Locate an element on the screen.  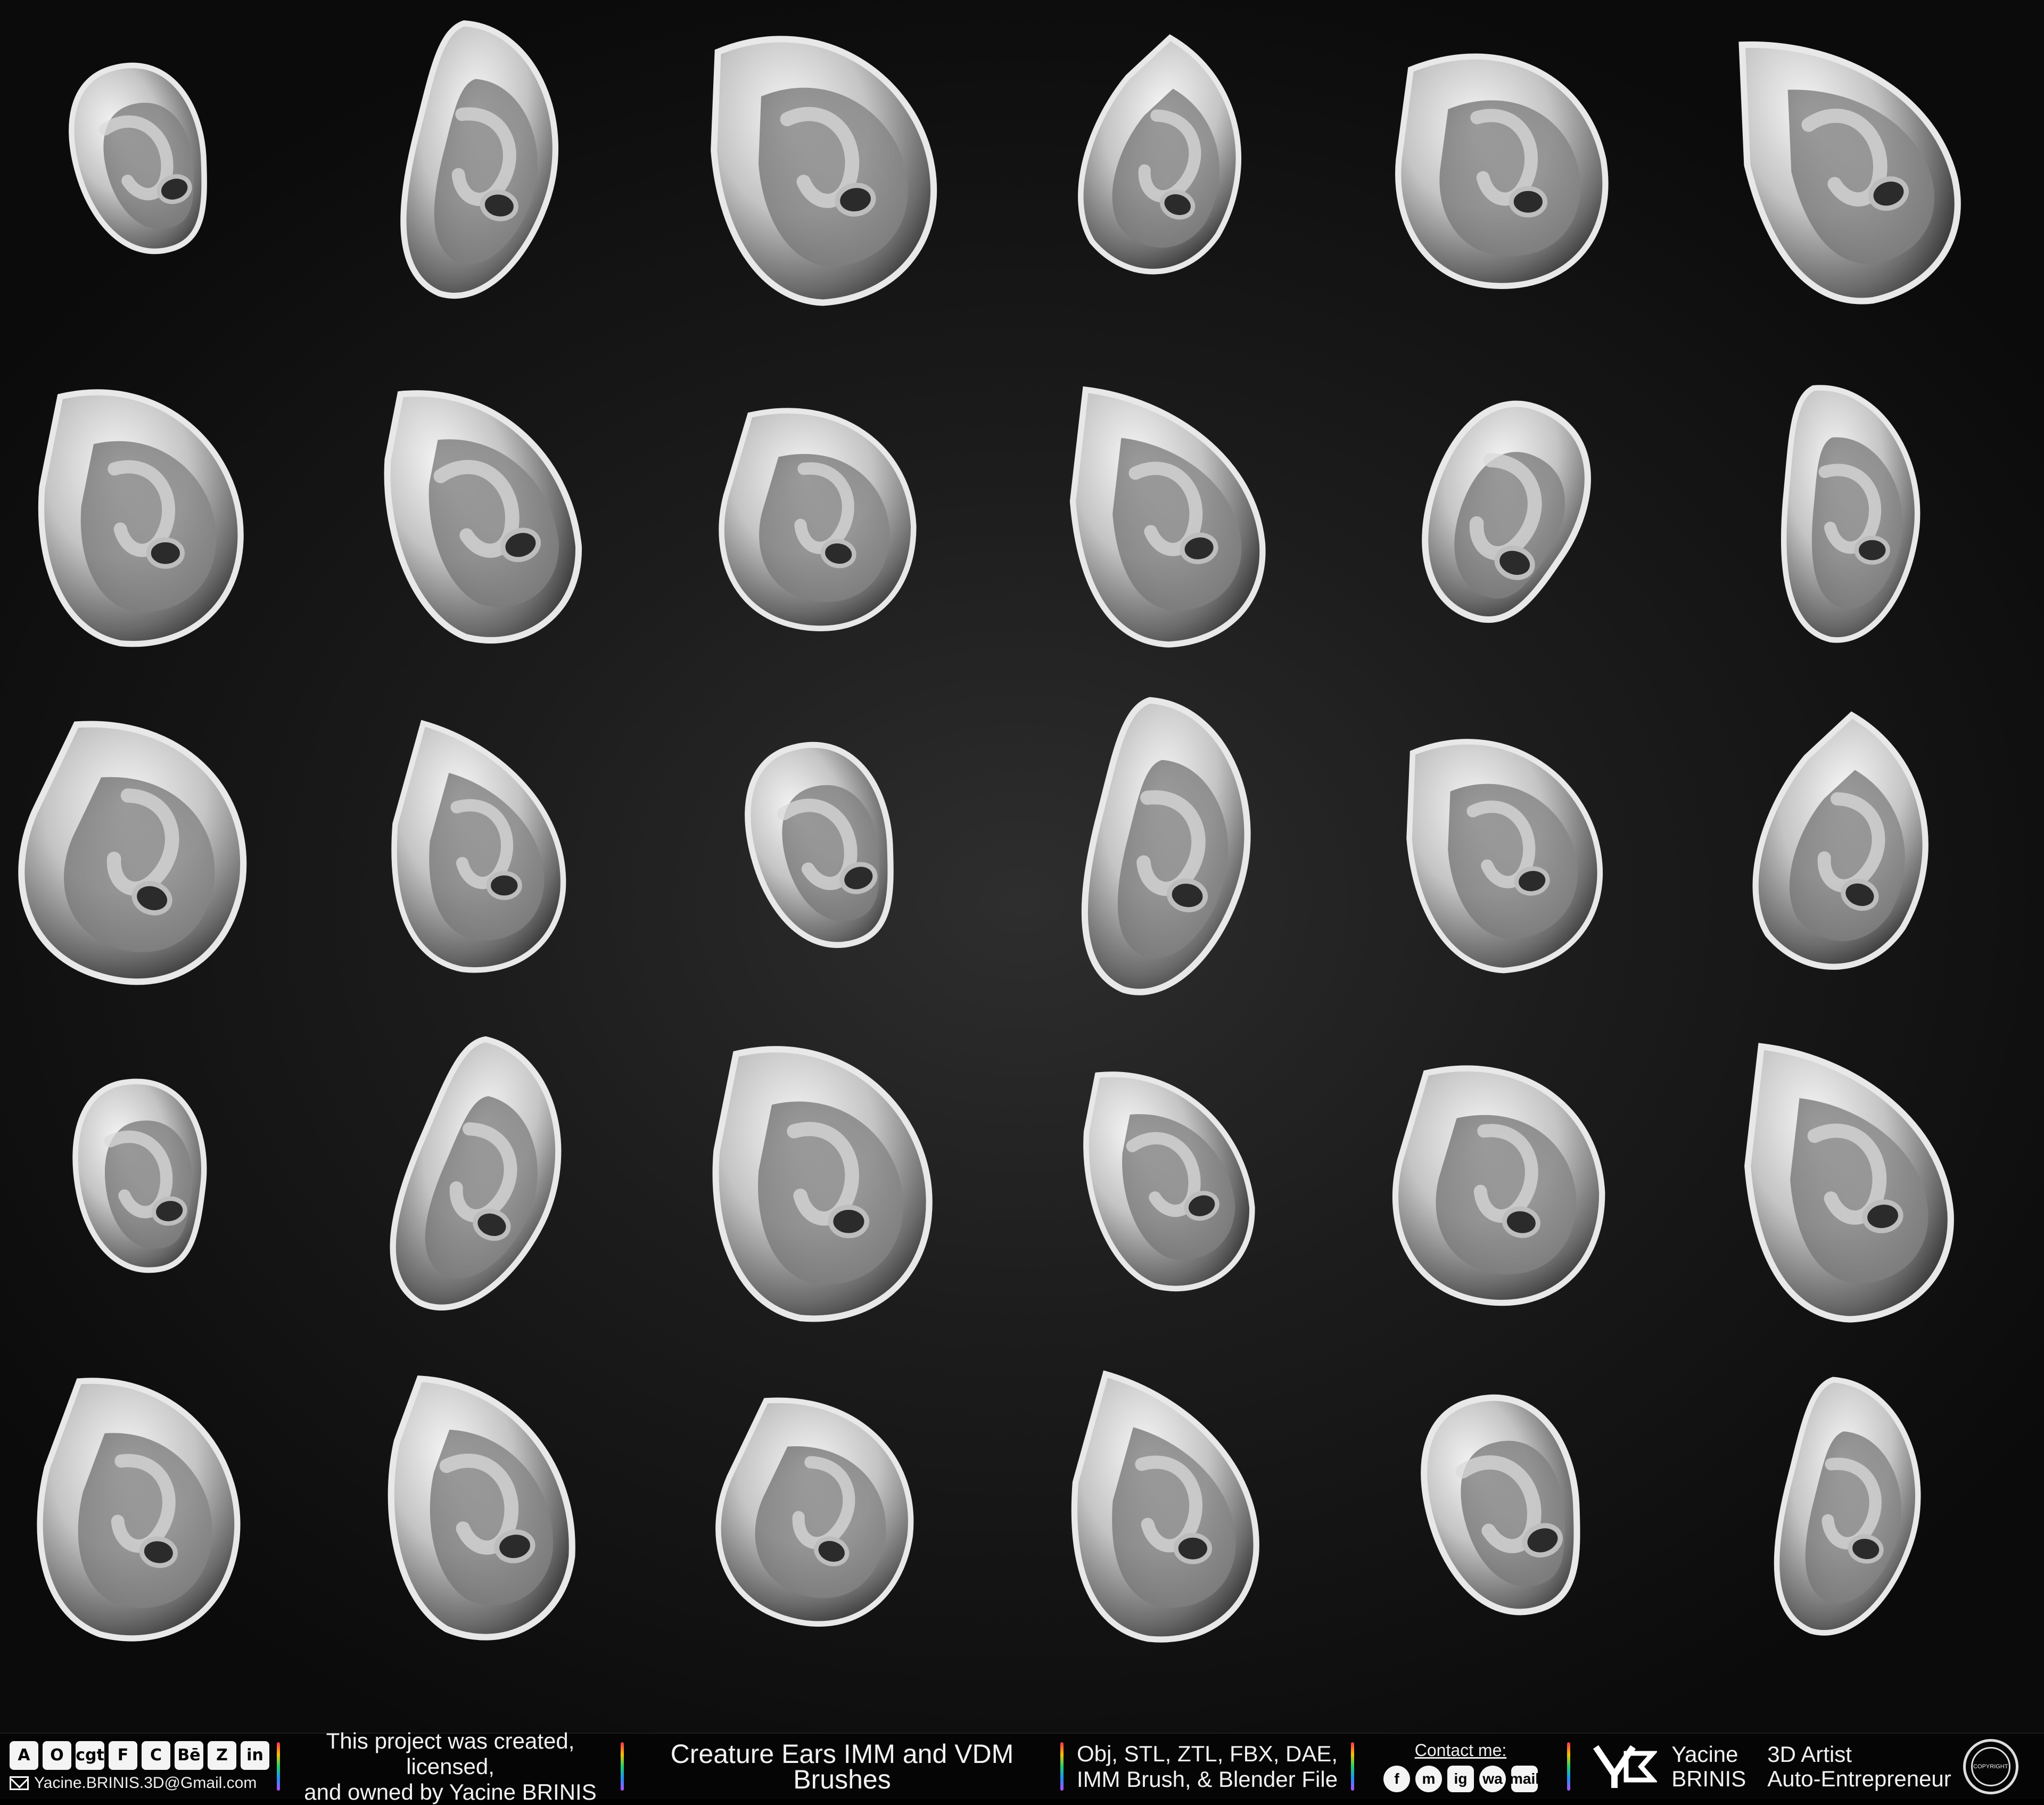
social-icon: C is located at coordinates (156, 1755).